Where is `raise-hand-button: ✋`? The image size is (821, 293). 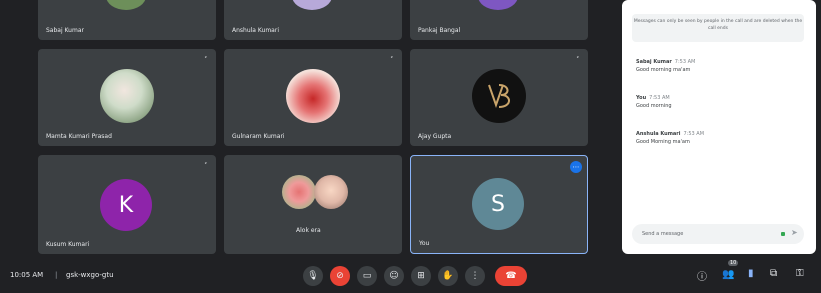 raise-hand-button: ✋ is located at coordinates (448, 276).